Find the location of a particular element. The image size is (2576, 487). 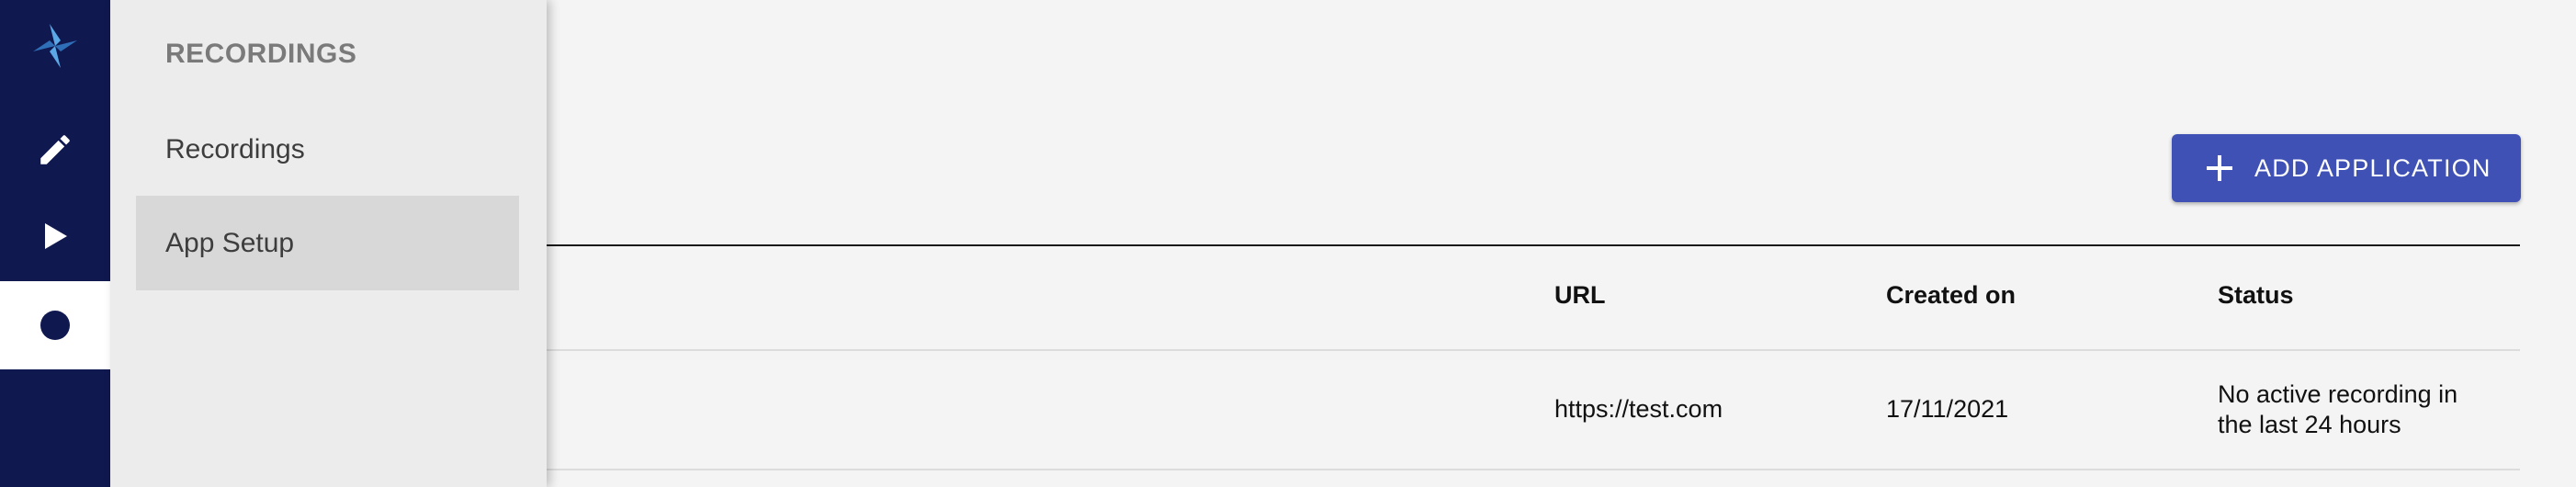

header-divider is located at coordinates (1533, 350).